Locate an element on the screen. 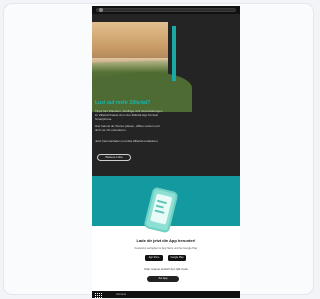 The width and height of the screenshot is (320, 299). app-store-badge: App Store is located at coordinates (154, 258).